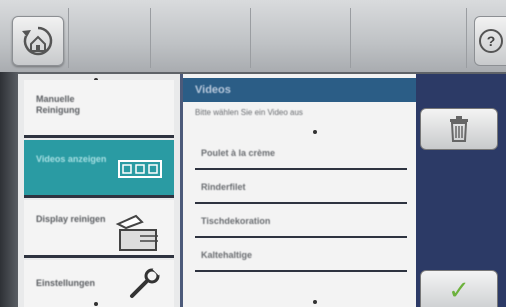  I want to click on sidebar-item-videos: Videos anzeigen, so click(99, 169).